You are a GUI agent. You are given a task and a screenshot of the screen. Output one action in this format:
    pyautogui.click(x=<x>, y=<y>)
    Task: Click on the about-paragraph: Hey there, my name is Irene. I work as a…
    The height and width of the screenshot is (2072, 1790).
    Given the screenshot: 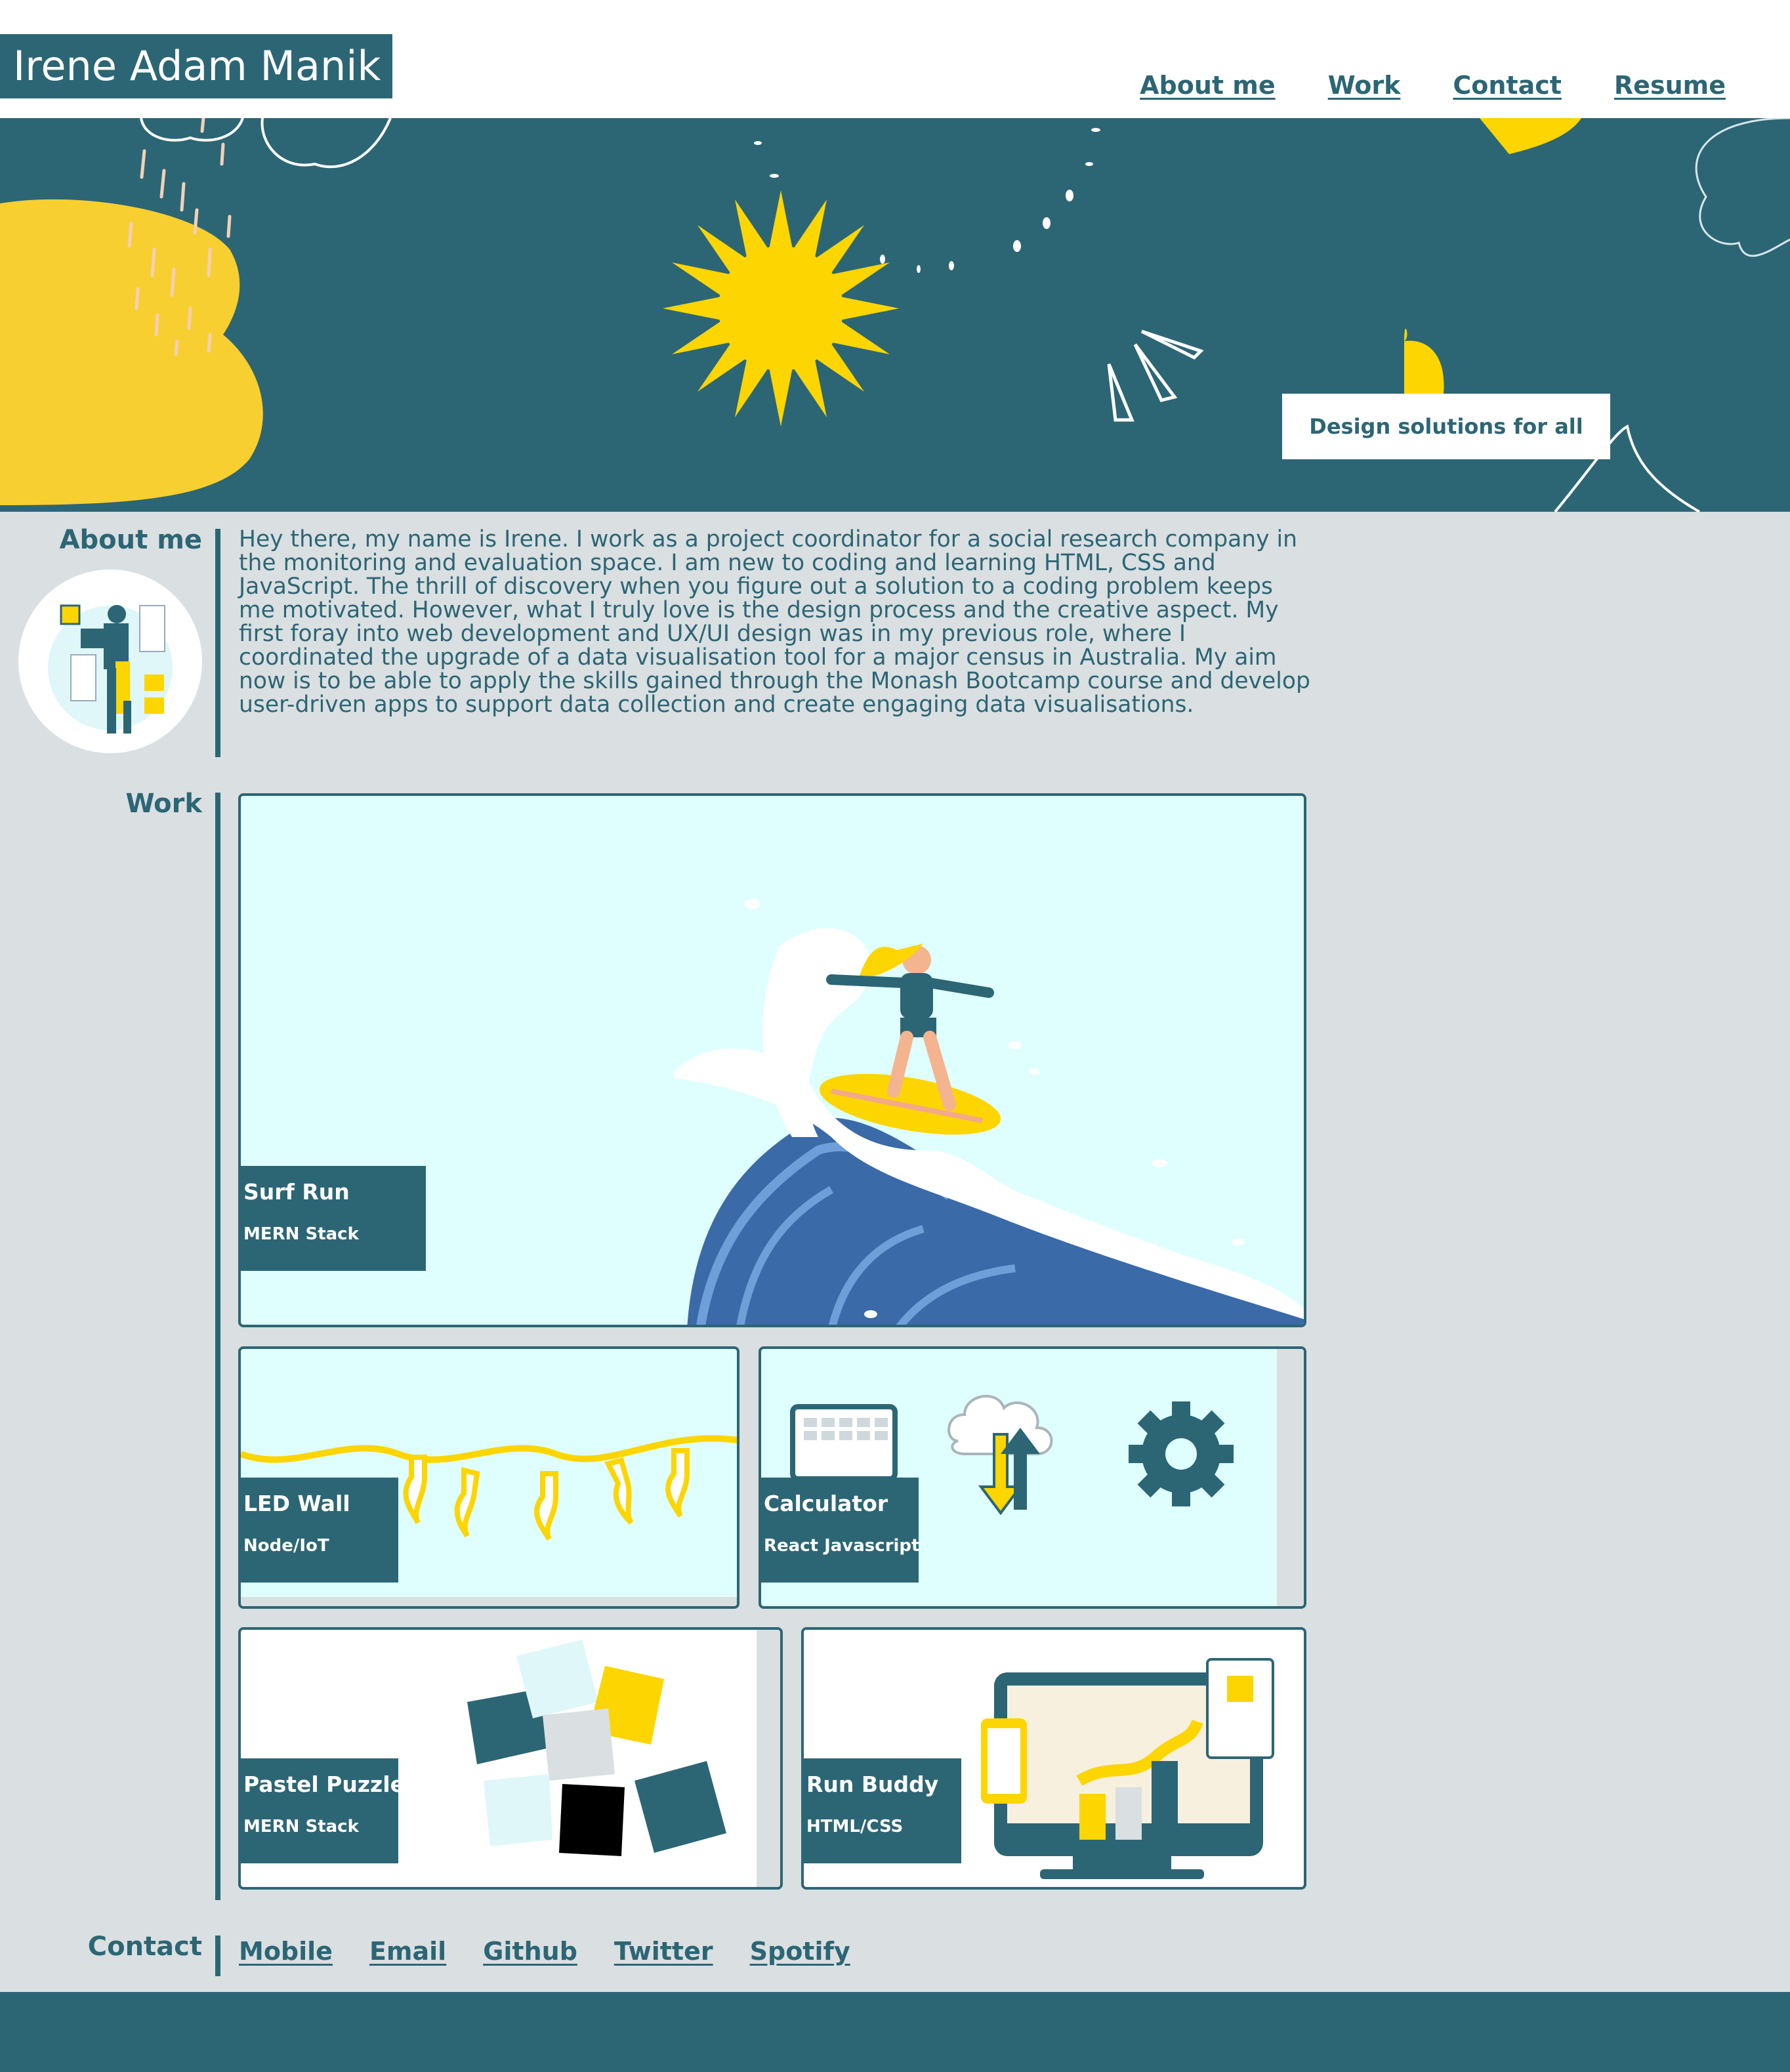 What is the action you would take?
    pyautogui.click(x=774, y=622)
    